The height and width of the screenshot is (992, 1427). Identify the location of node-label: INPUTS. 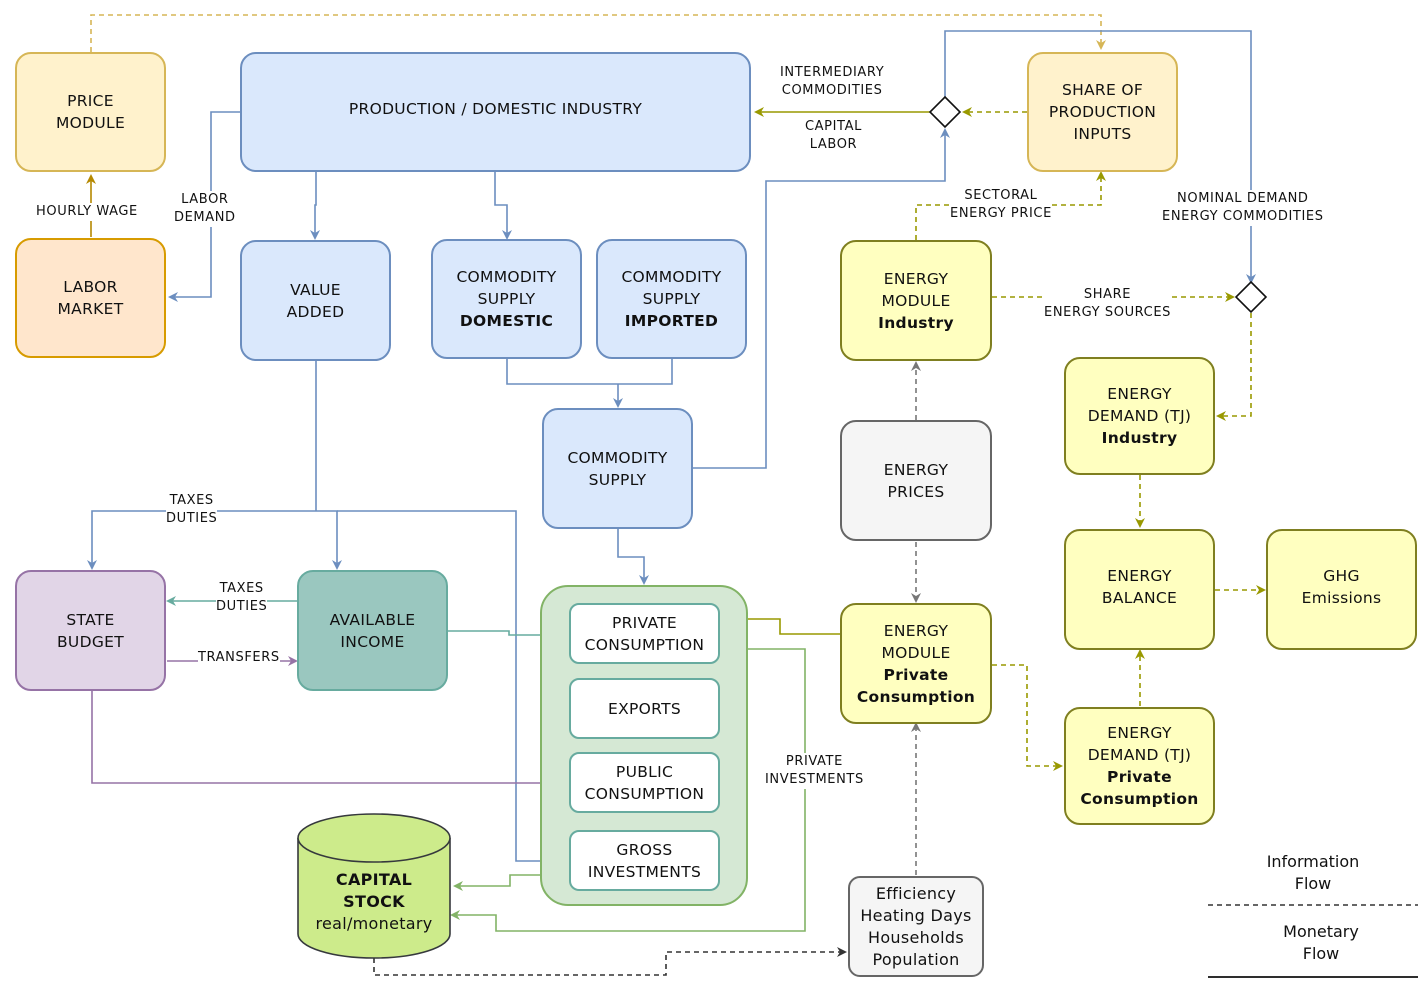
(1102, 134).